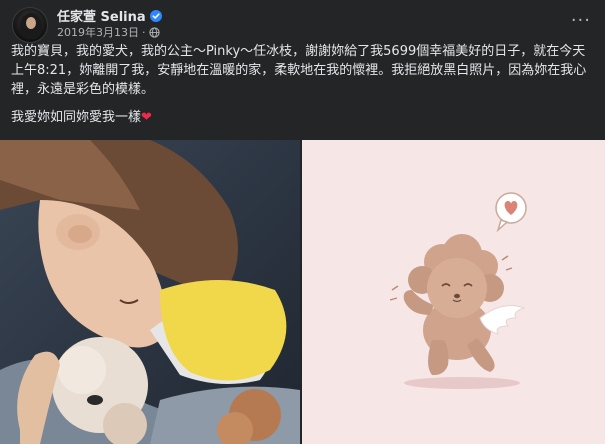  Describe the element at coordinates (30, 25) in the screenshot. I see `author-avatar` at that location.